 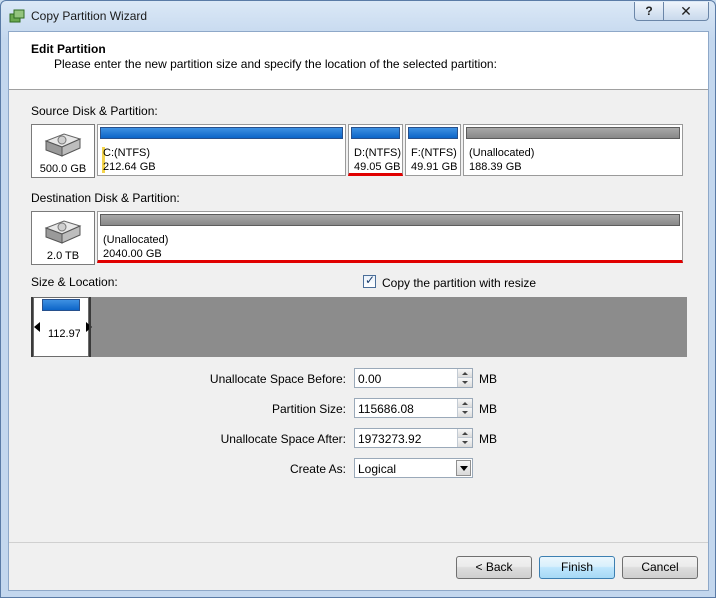 What do you see at coordinates (463, 468) in the screenshot?
I see `chevron-down-icon` at bounding box center [463, 468].